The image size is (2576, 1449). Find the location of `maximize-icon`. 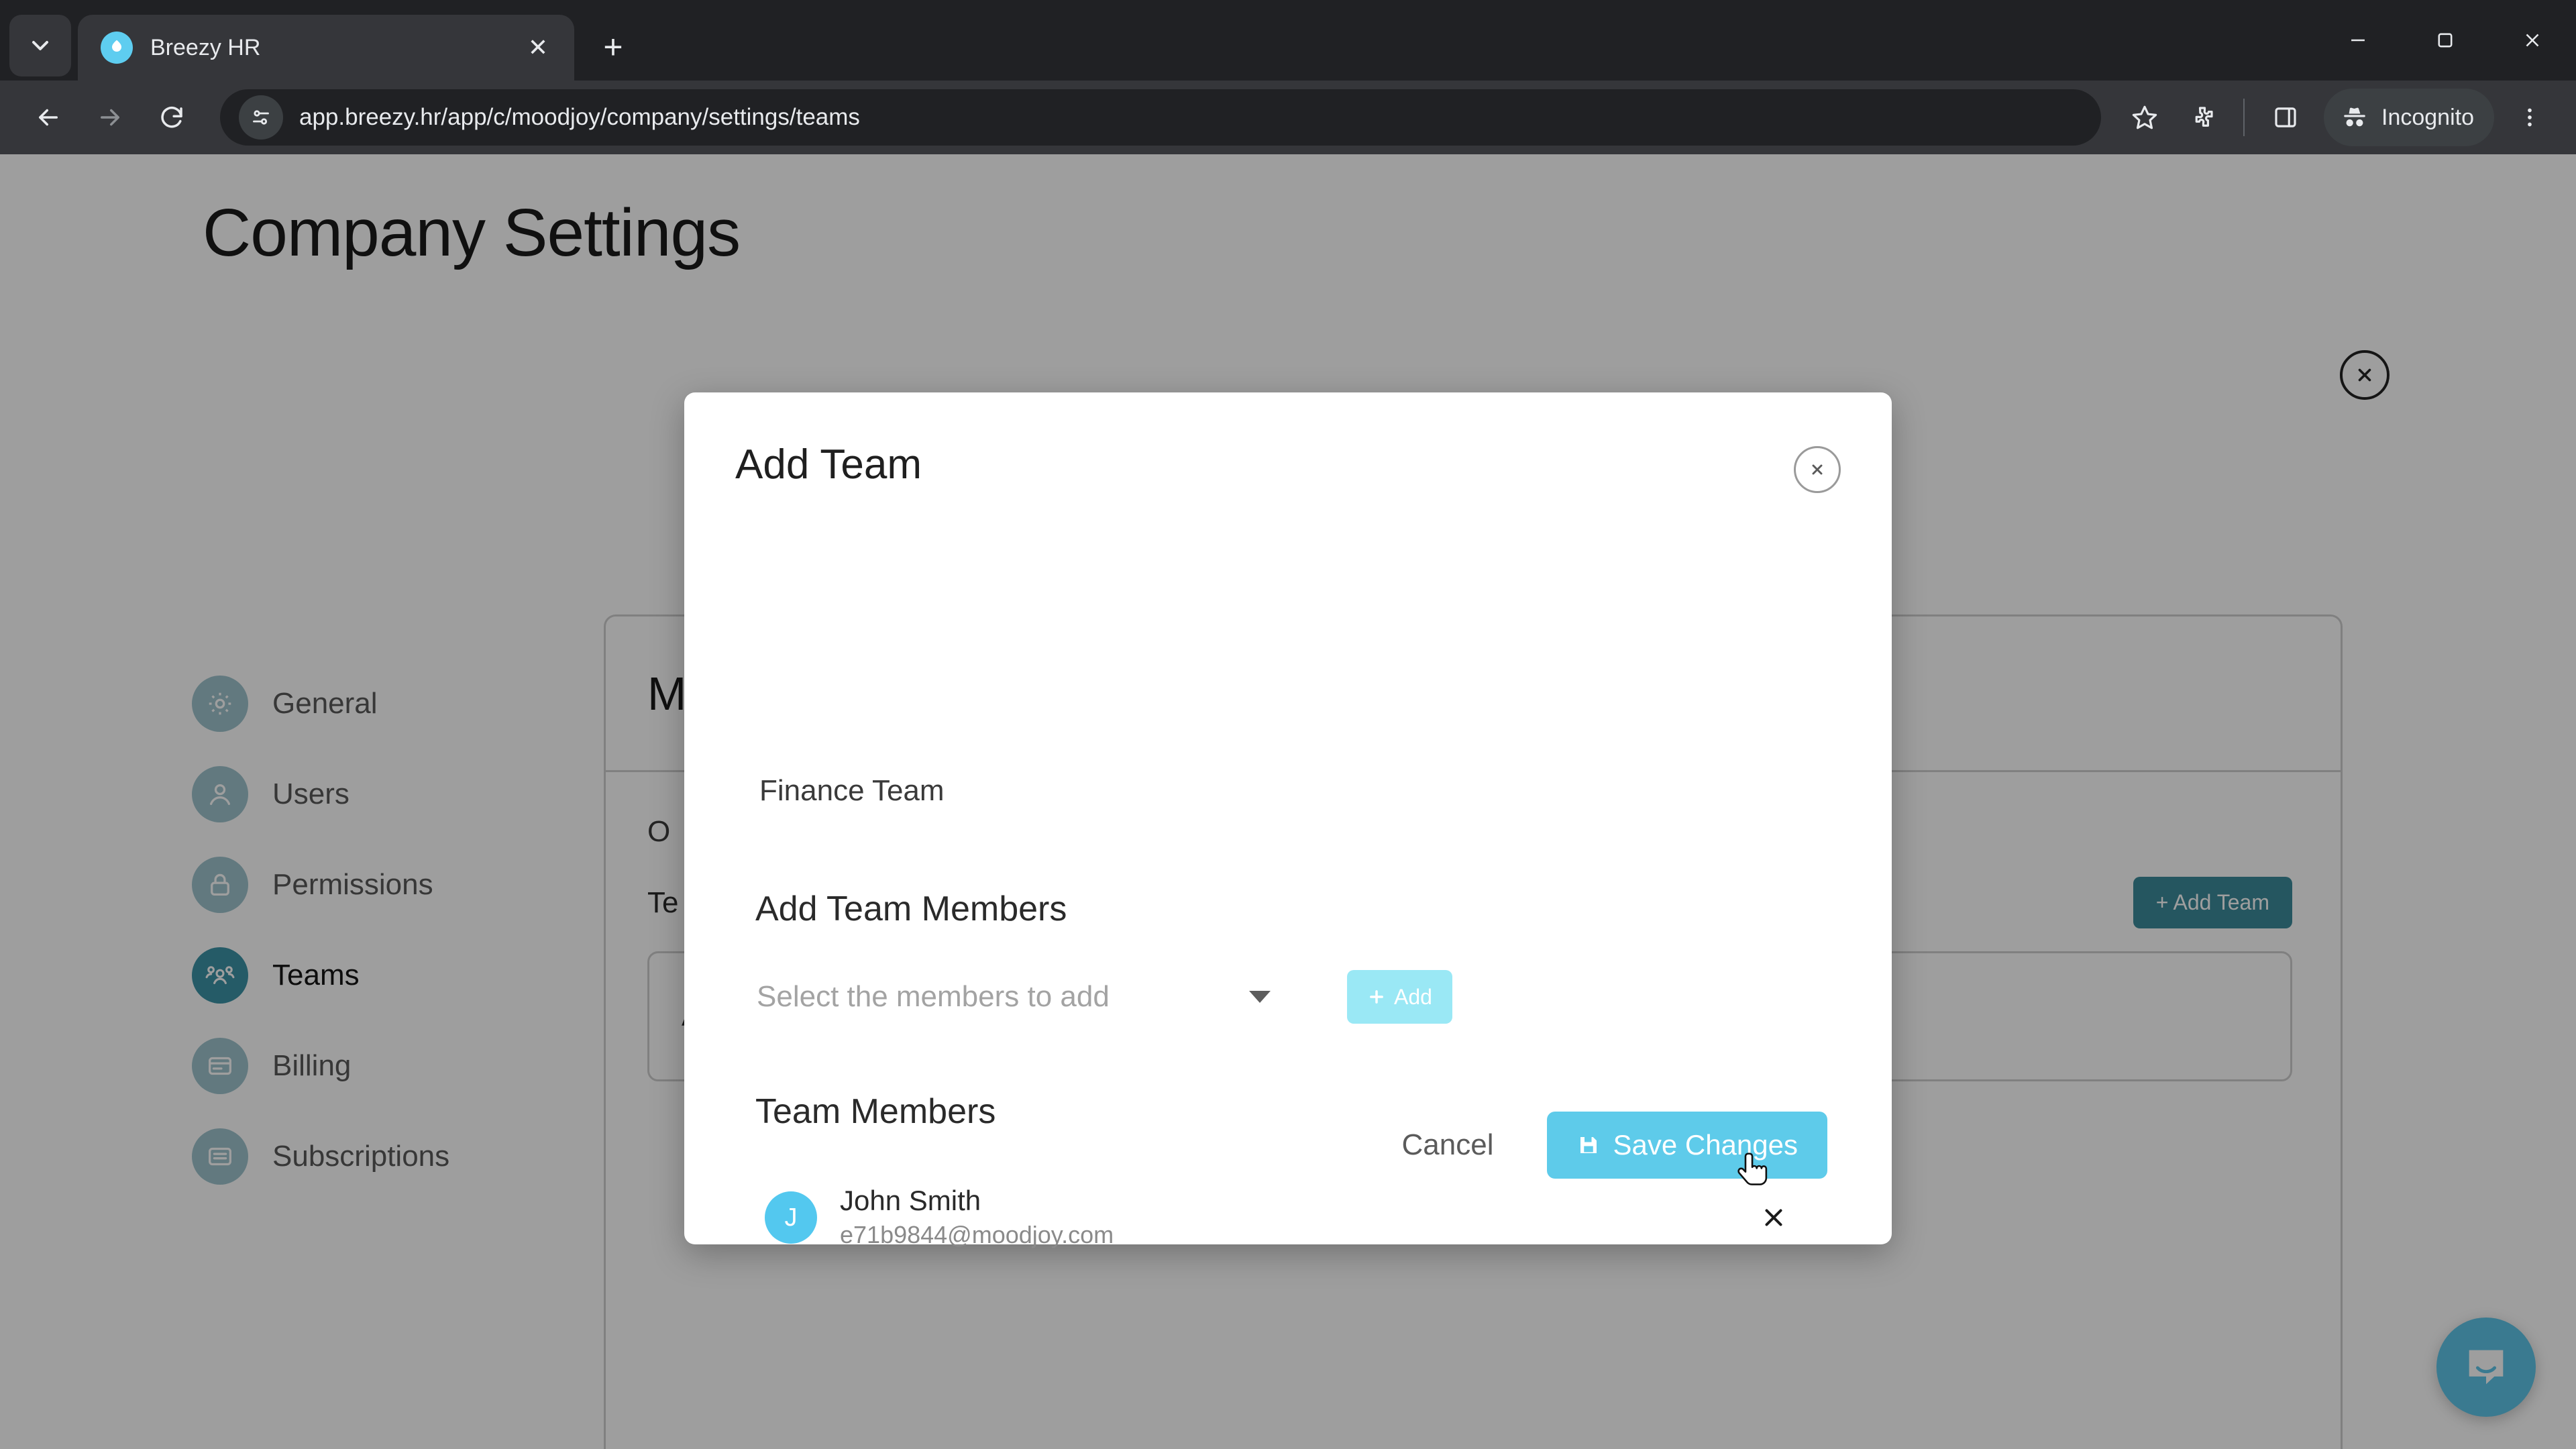

maximize-icon is located at coordinates (2445, 40).